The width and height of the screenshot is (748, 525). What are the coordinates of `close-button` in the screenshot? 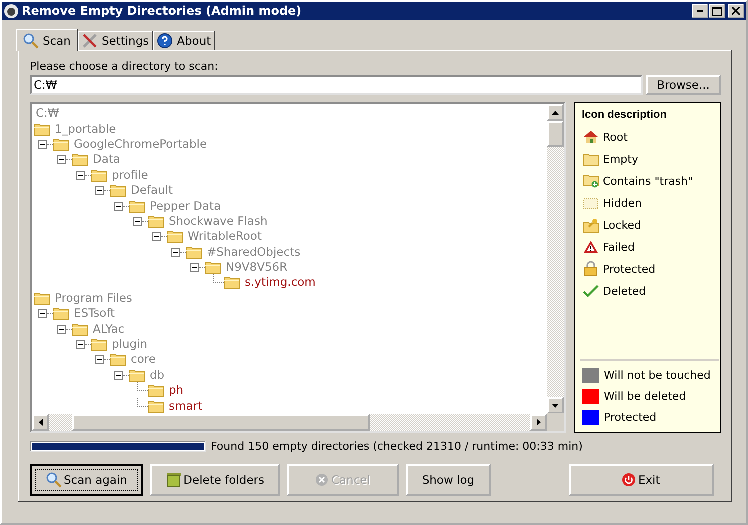 It's located at (736, 11).